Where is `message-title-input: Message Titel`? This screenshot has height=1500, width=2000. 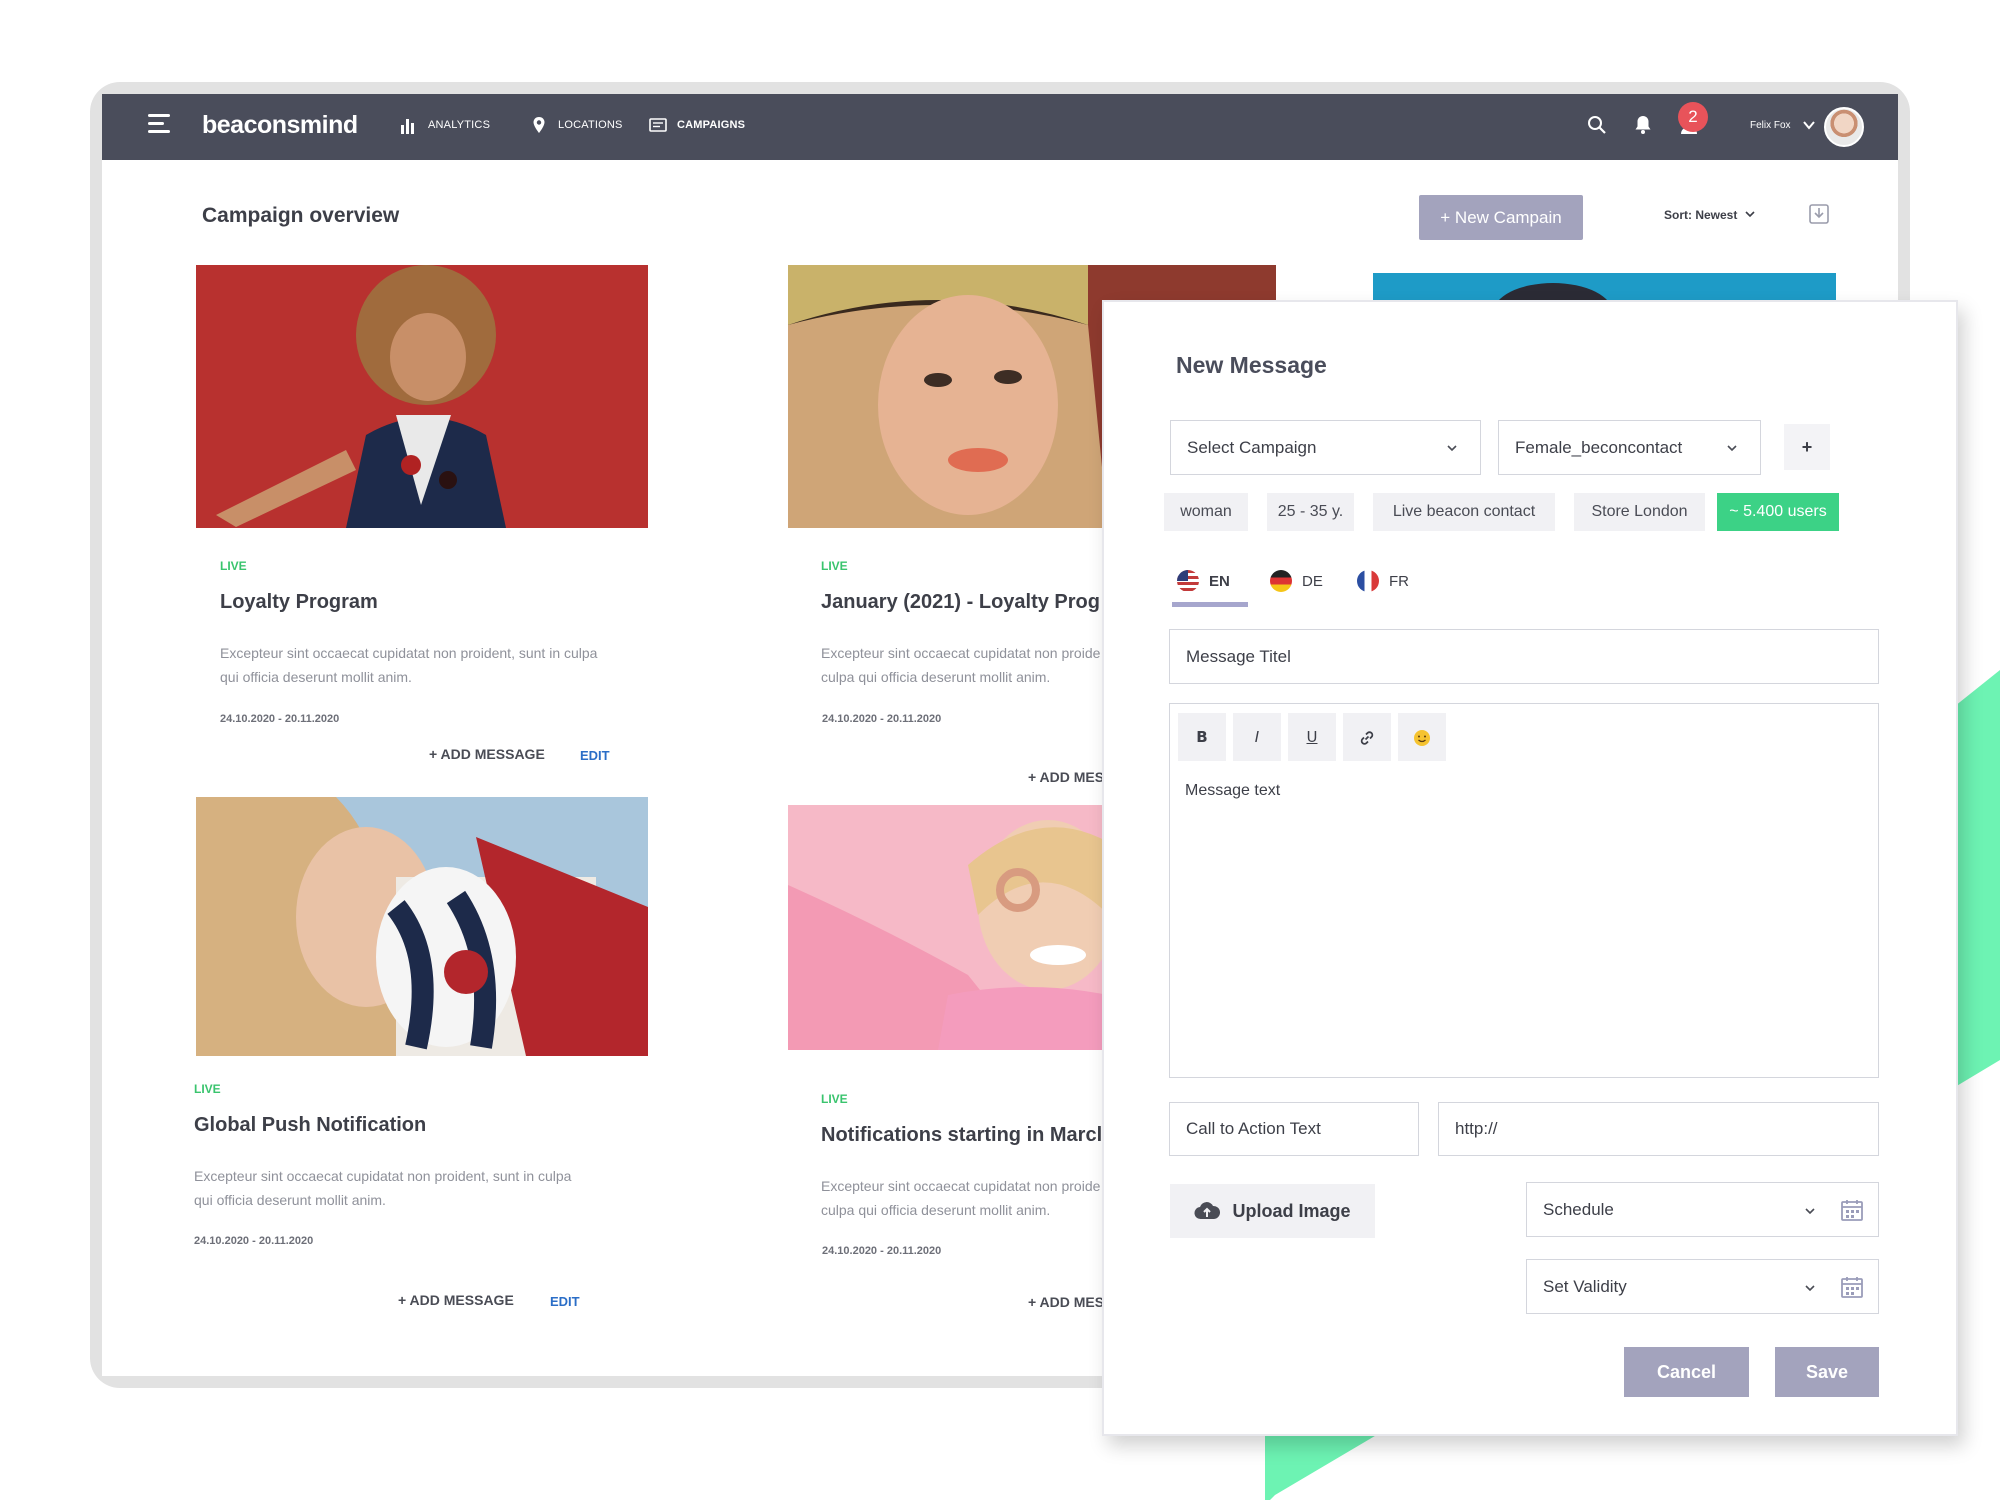
message-title-input: Message Titel is located at coordinates (1524, 656).